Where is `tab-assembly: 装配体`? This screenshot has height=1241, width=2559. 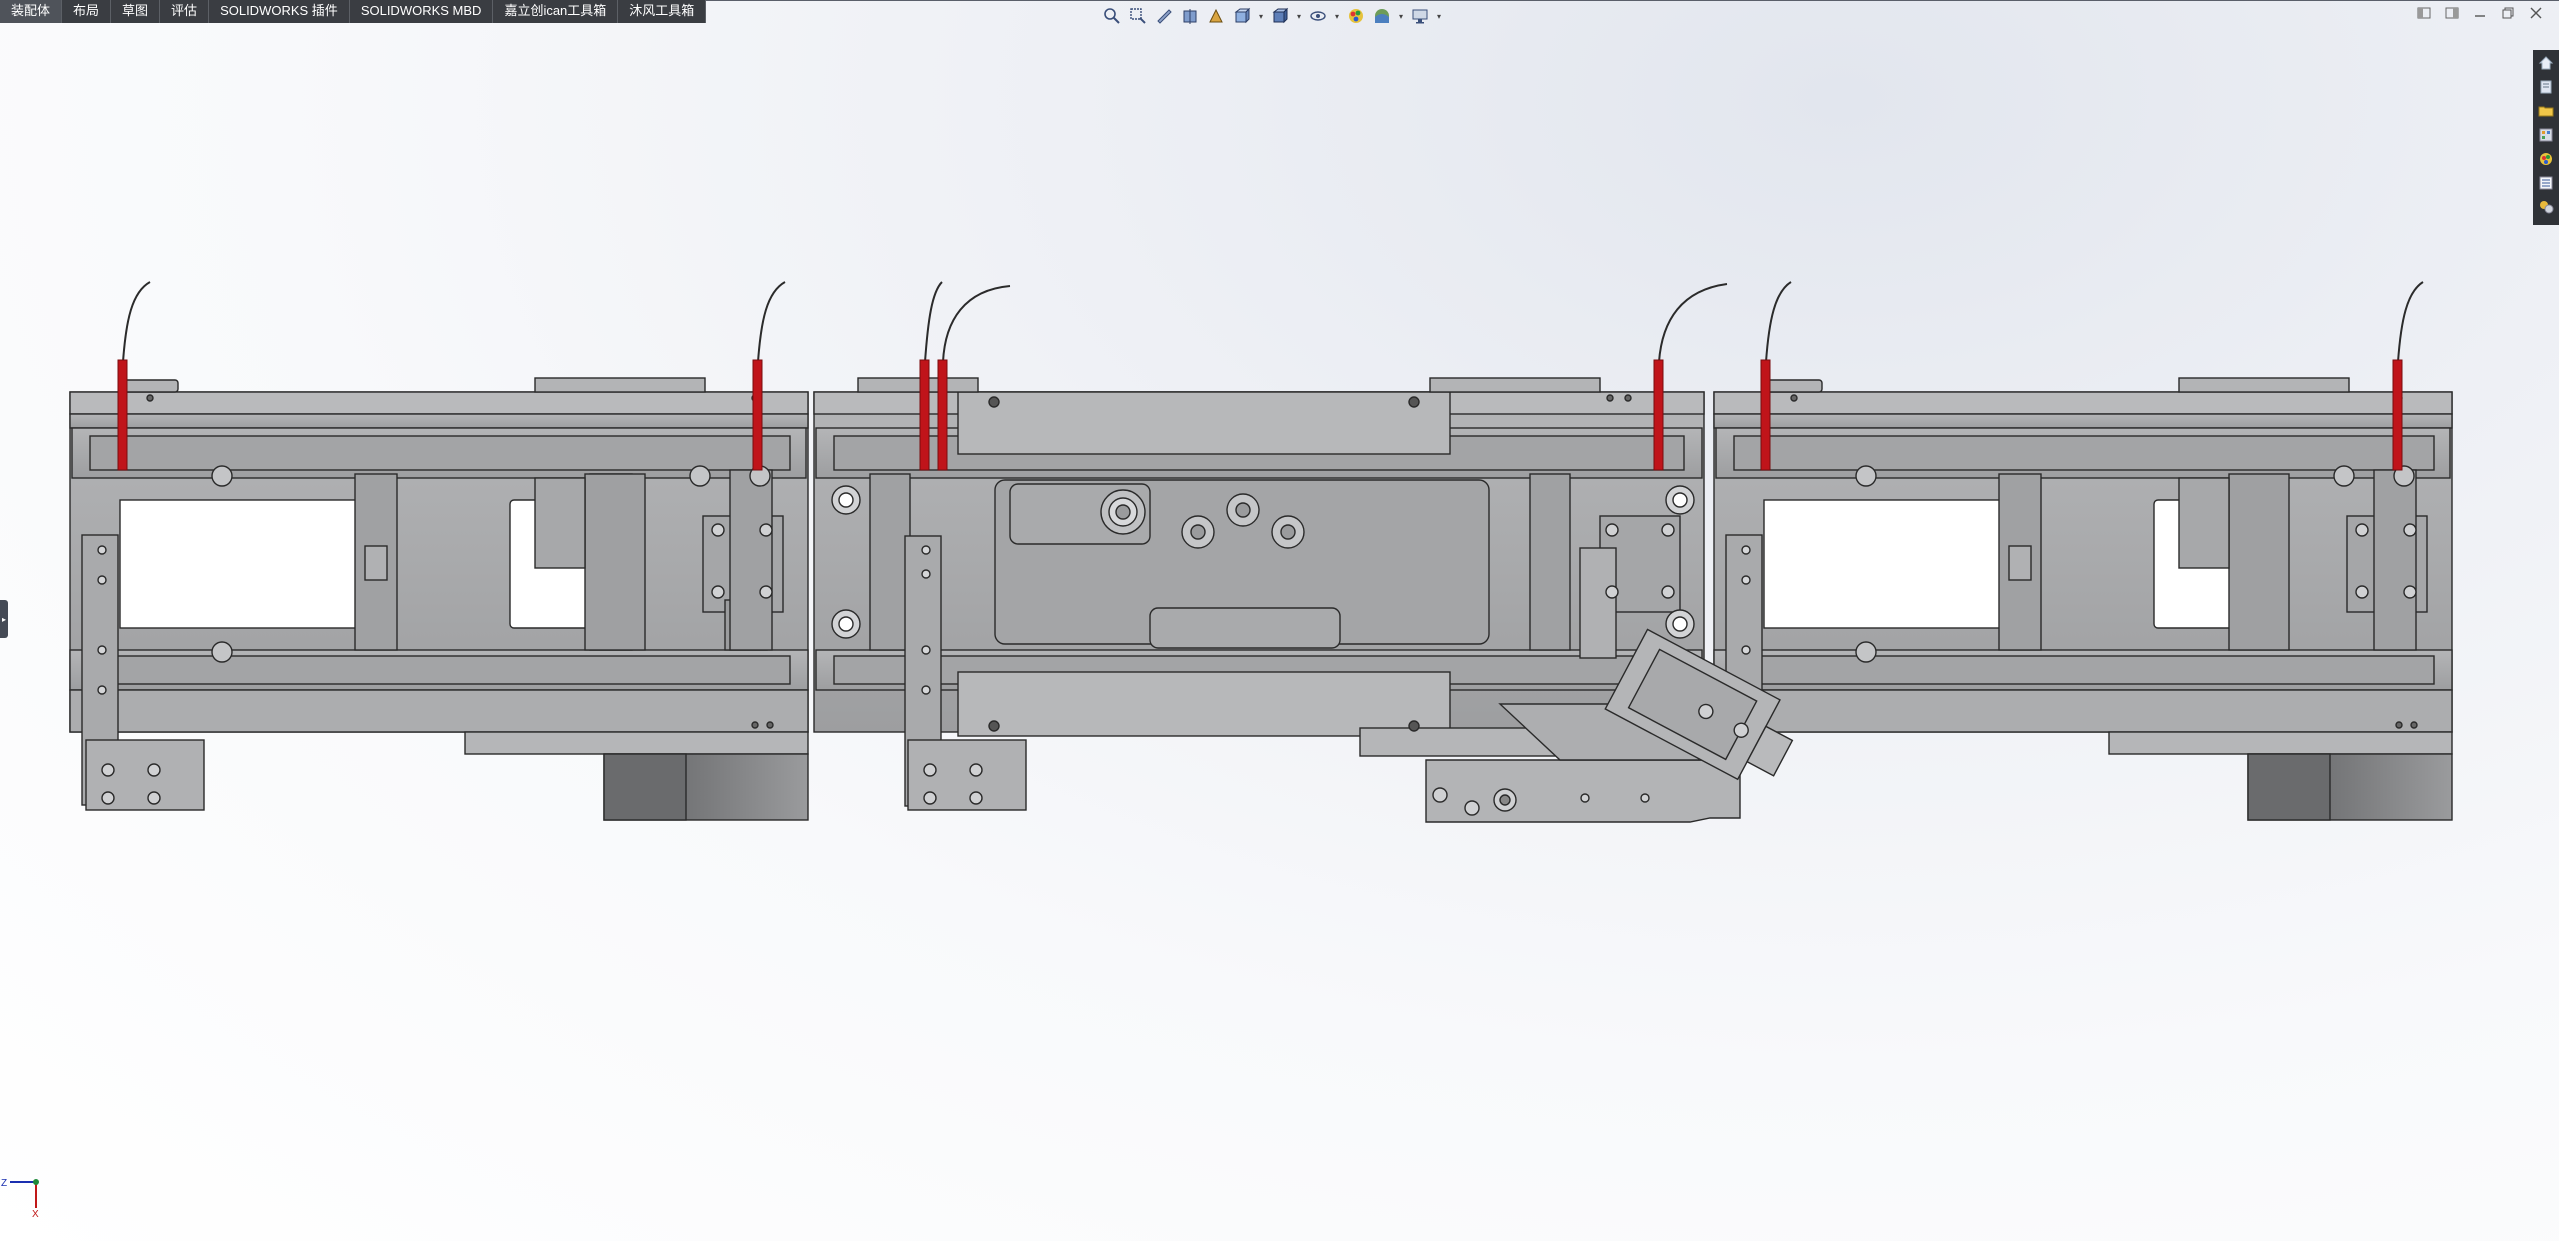 tab-assembly: 装配体 is located at coordinates (31, 11).